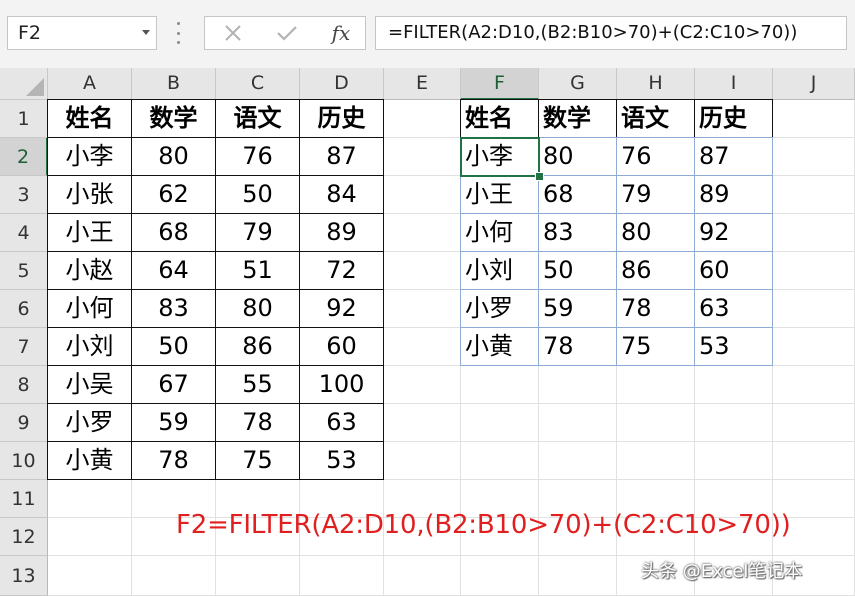 The image size is (855, 596). Describe the element at coordinates (174, 271) in the screenshot. I see `source-table-cell: 64` at that location.